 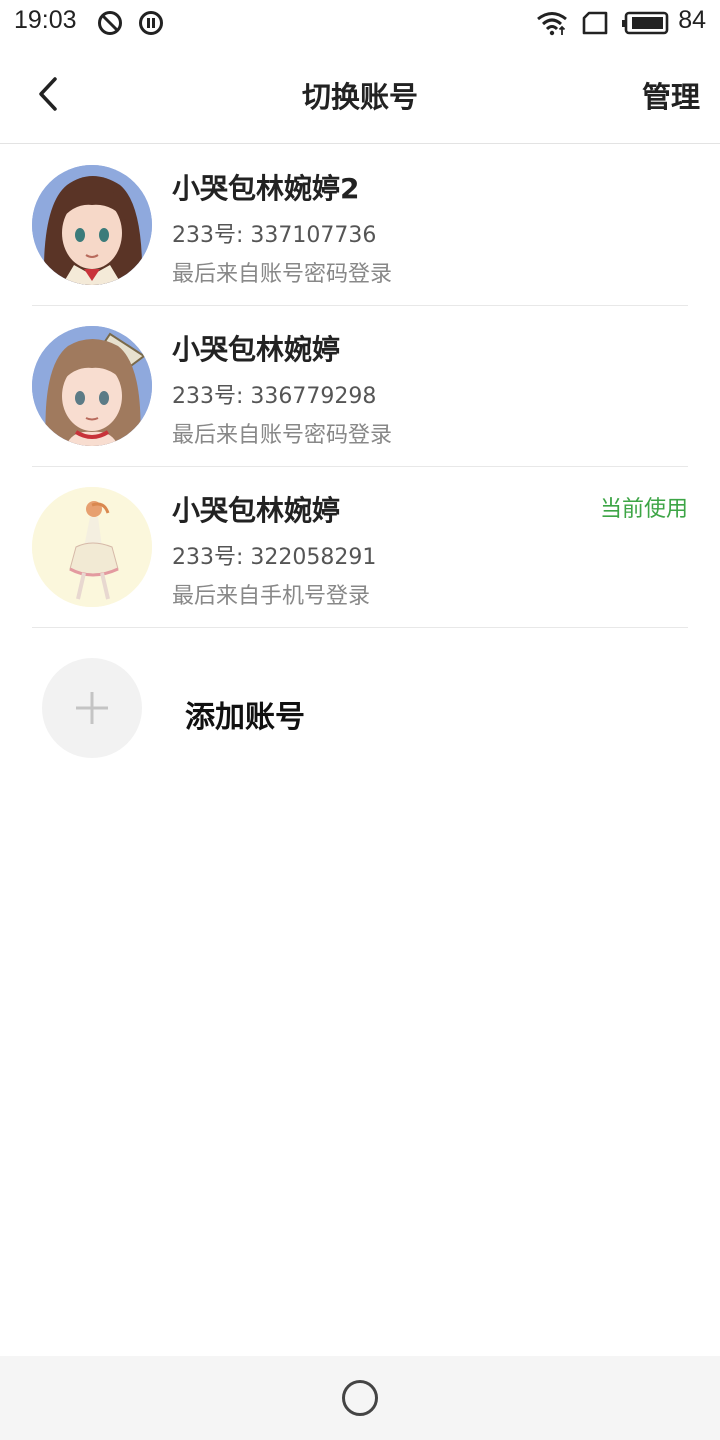 What do you see at coordinates (595, 23) in the screenshot?
I see `sim-icon` at bounding box center [595, 23].